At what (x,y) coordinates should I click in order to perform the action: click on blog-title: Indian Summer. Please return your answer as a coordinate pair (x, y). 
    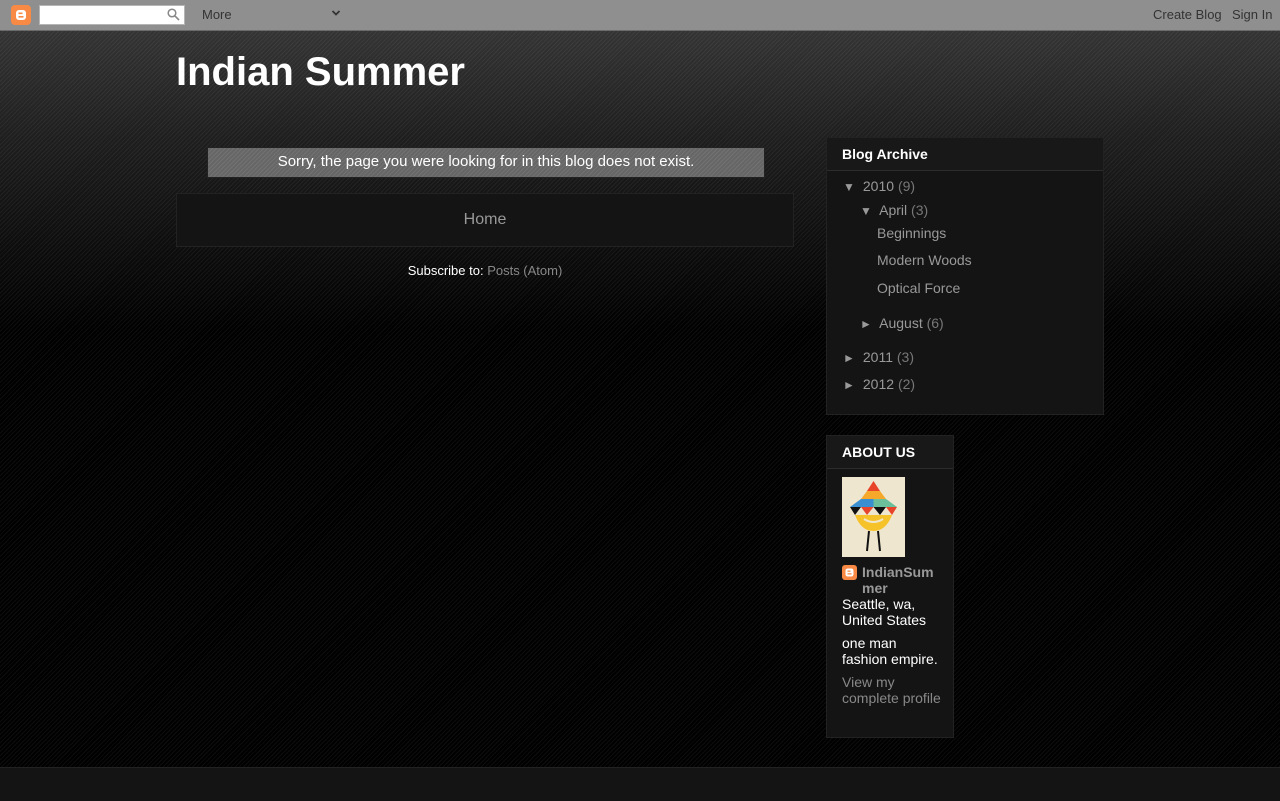
    Looking at the image, I should click on (320, 72).